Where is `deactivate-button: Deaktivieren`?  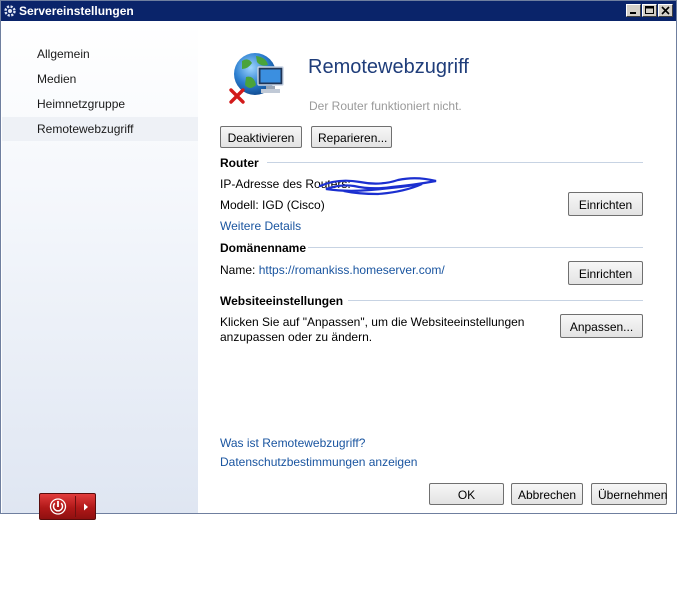 deactivate-button: Deaktivieren is located at coordinates (261, 137).